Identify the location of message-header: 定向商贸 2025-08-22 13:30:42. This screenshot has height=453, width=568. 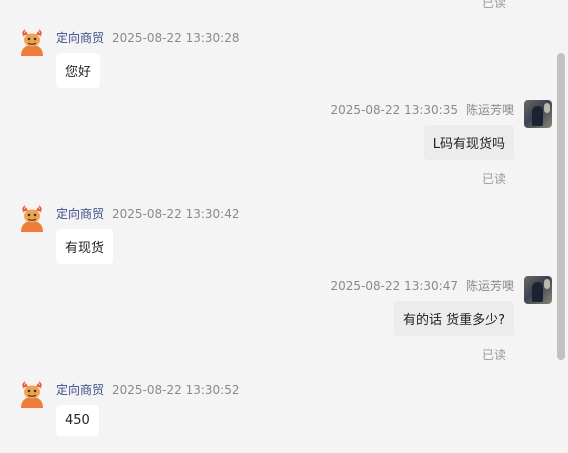
(147, 213).